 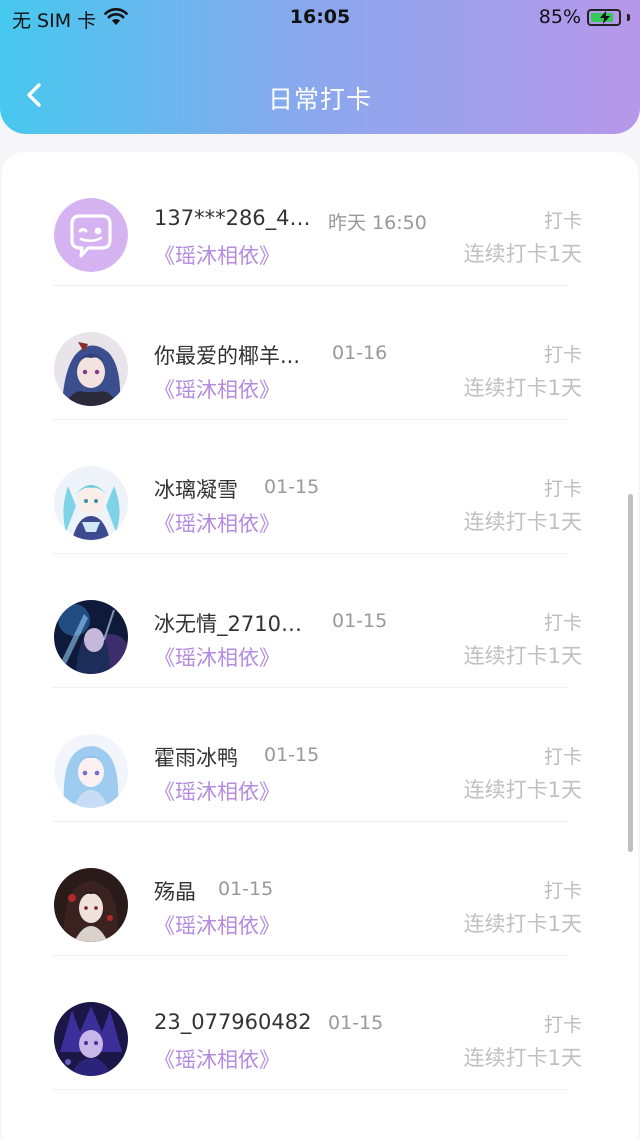 I want to click on user-name: 霍雨冰鸭, so click(x=196, y=758).